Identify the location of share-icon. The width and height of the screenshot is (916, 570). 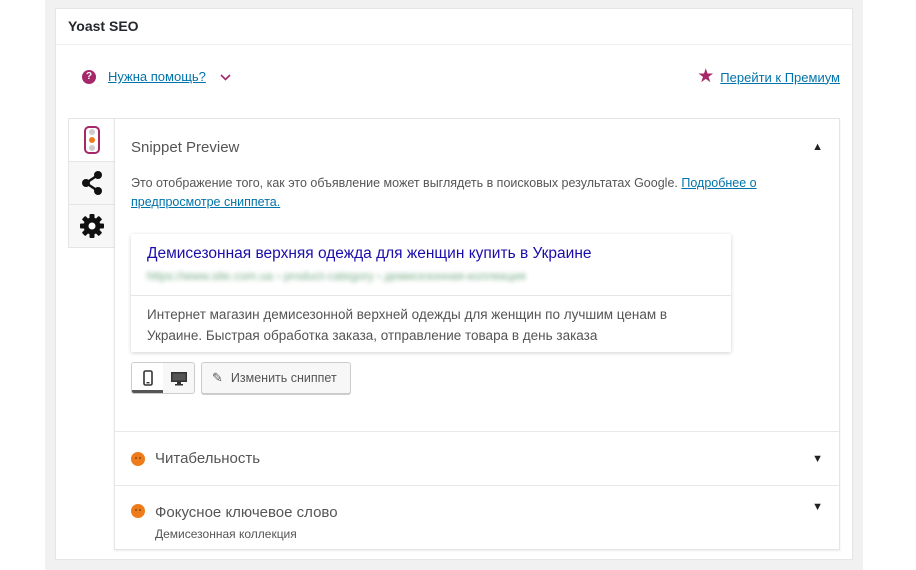
(91, 183).